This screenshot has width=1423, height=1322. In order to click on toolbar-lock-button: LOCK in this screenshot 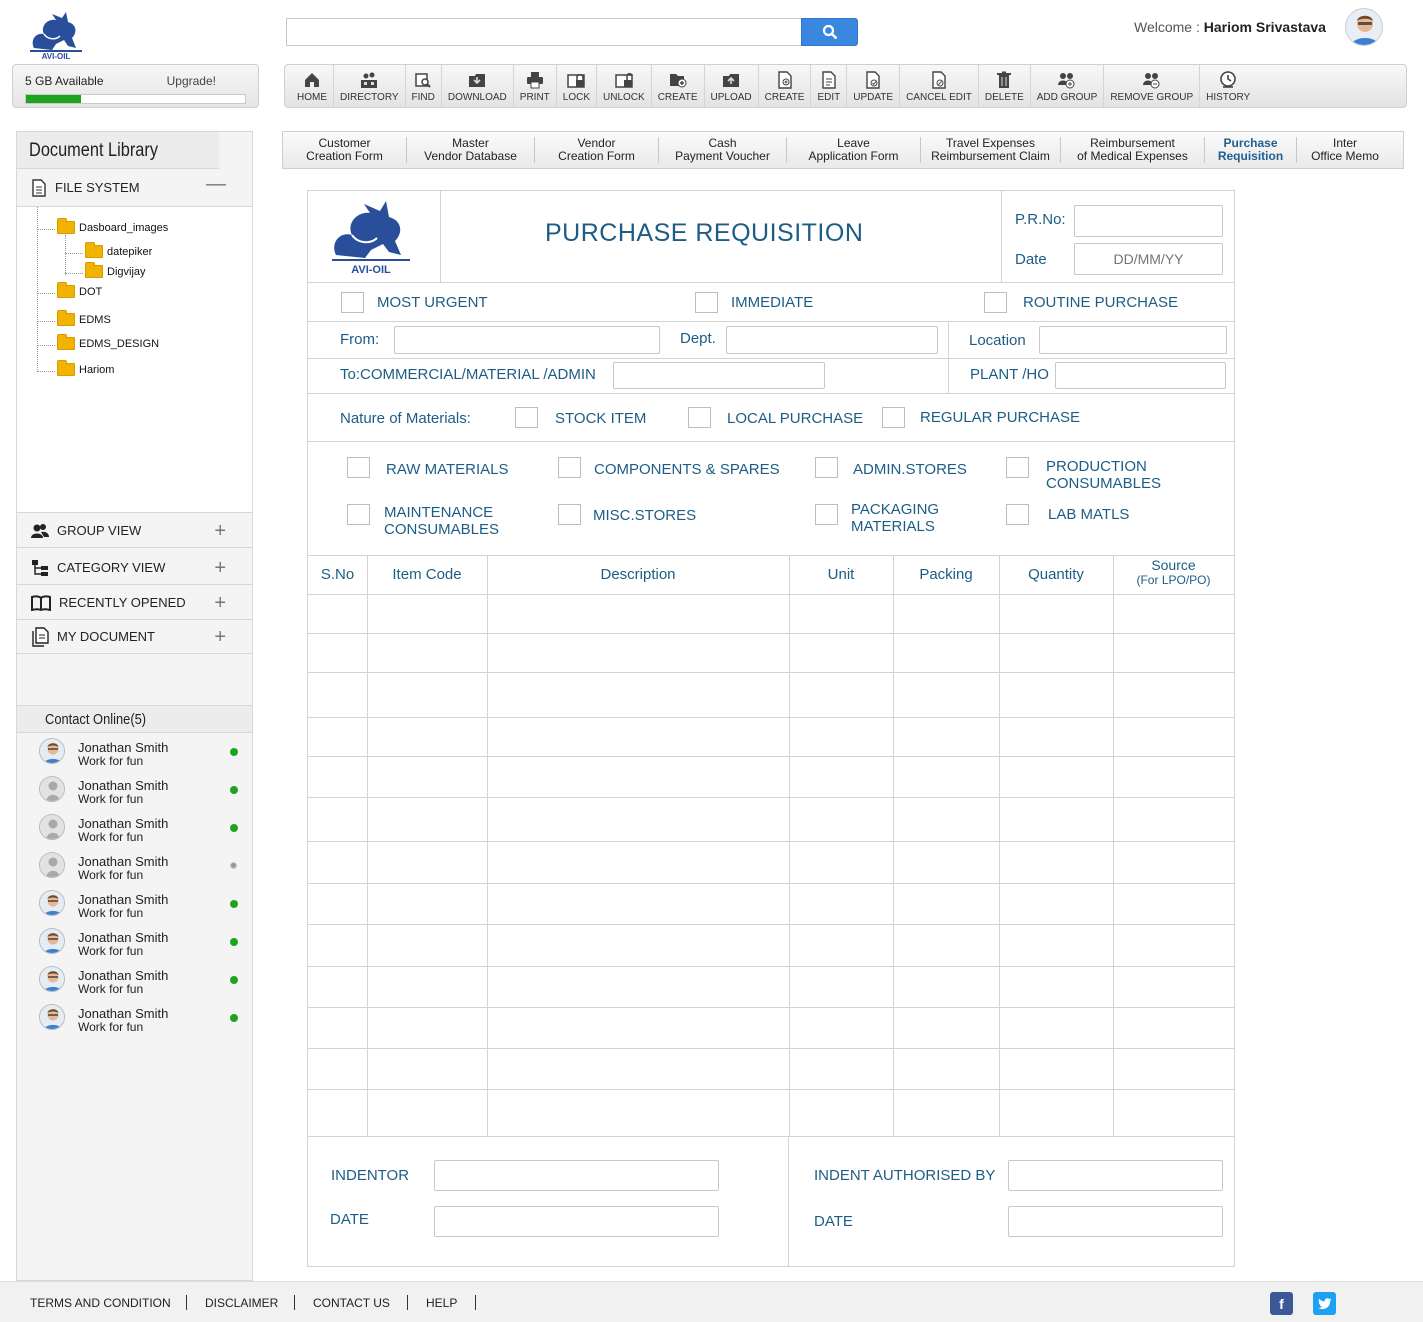, I will do `click(577, 86)`.